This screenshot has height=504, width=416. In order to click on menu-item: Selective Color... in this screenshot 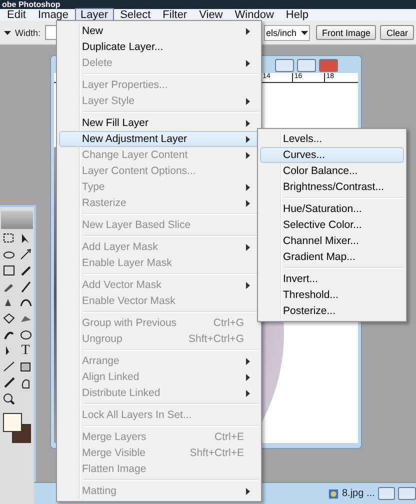, I will do `click(332, 225)`.